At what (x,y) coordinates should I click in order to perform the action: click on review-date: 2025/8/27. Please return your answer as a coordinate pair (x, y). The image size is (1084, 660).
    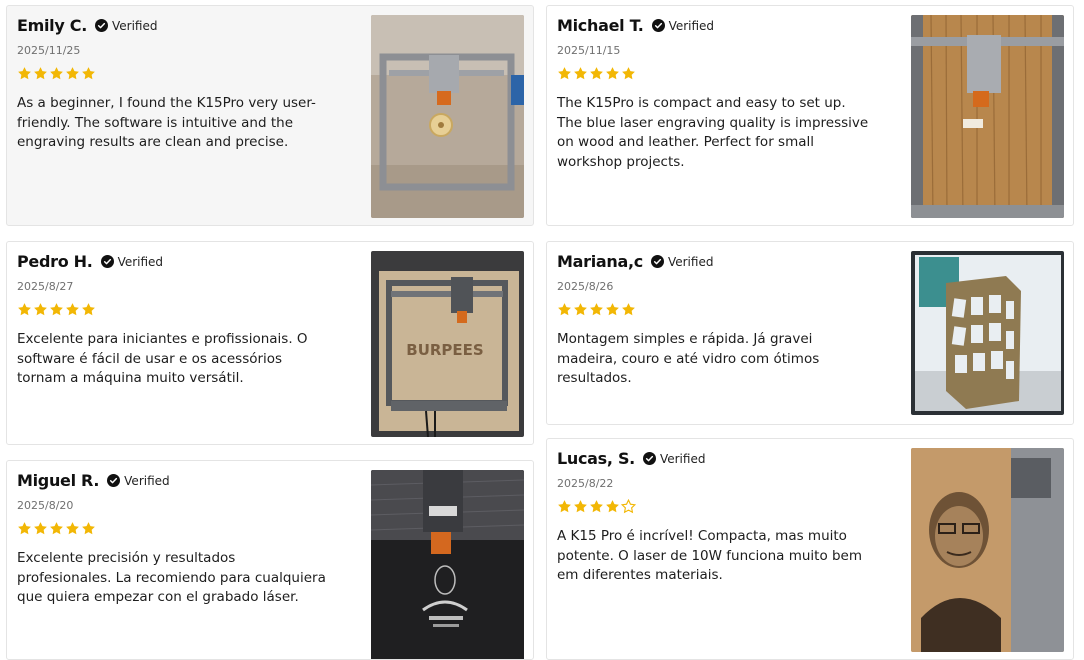
    Looking at the image, I should click on (45, 286).